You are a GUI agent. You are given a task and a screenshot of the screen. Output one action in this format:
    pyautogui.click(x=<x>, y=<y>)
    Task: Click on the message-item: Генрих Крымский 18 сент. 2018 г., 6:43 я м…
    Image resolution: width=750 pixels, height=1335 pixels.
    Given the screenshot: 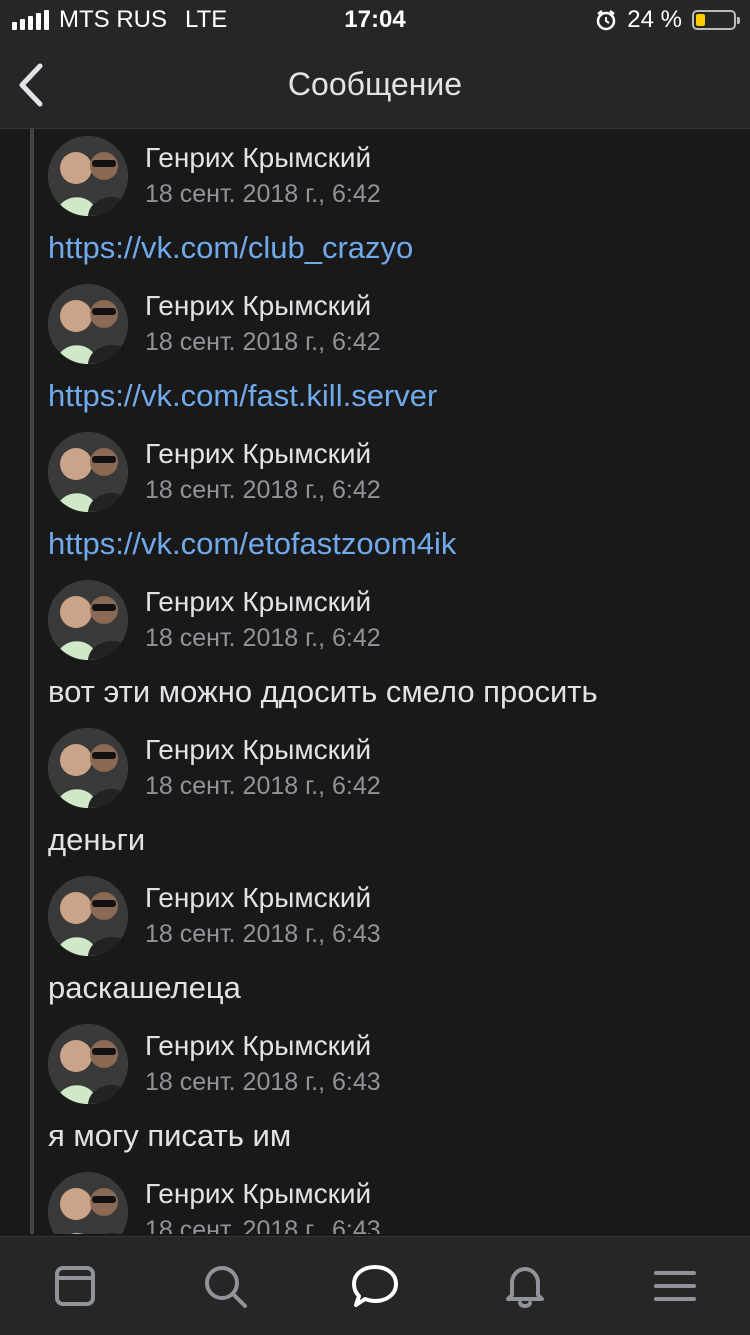 What is the action you would take?
    pyautogui.click(x=375, y=1095)
    